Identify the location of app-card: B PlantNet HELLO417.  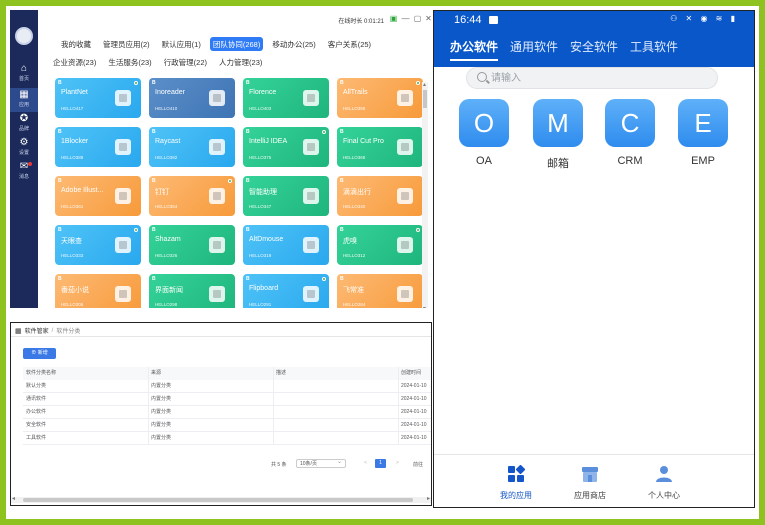
(98, 98).